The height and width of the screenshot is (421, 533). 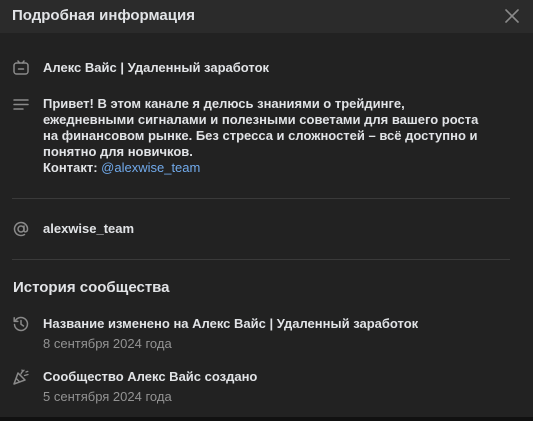 I want to click on history-event-date: 5 сентября 2024 года, so click(x=107, y=396).